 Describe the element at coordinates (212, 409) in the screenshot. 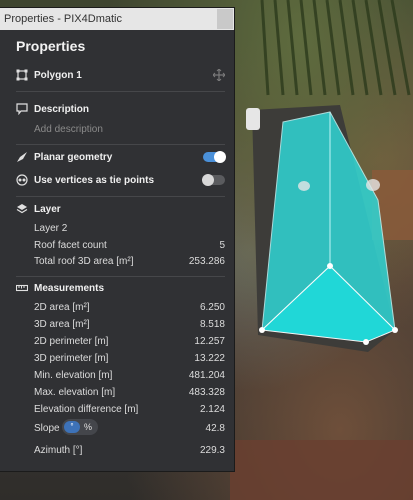

I see `measurement-value: 2.124` at that location.